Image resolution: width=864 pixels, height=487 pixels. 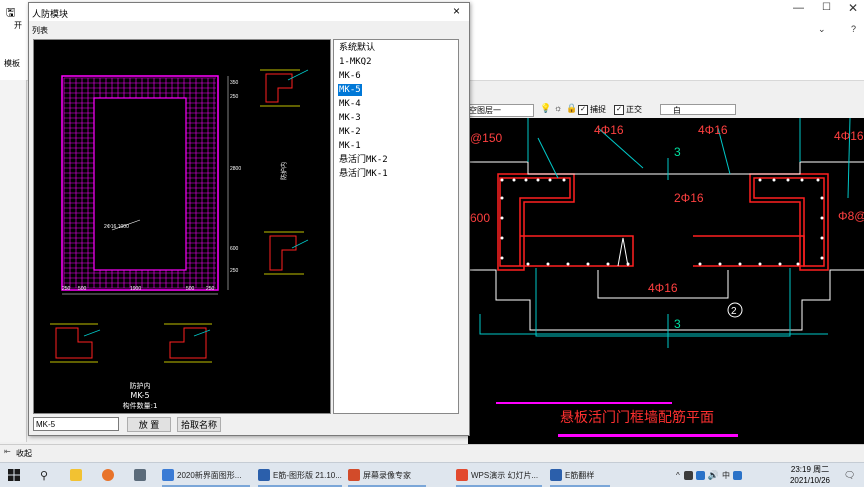 I want to click on taskbar-app-label: 屏幕录像专家, so click(x=387, y=475).